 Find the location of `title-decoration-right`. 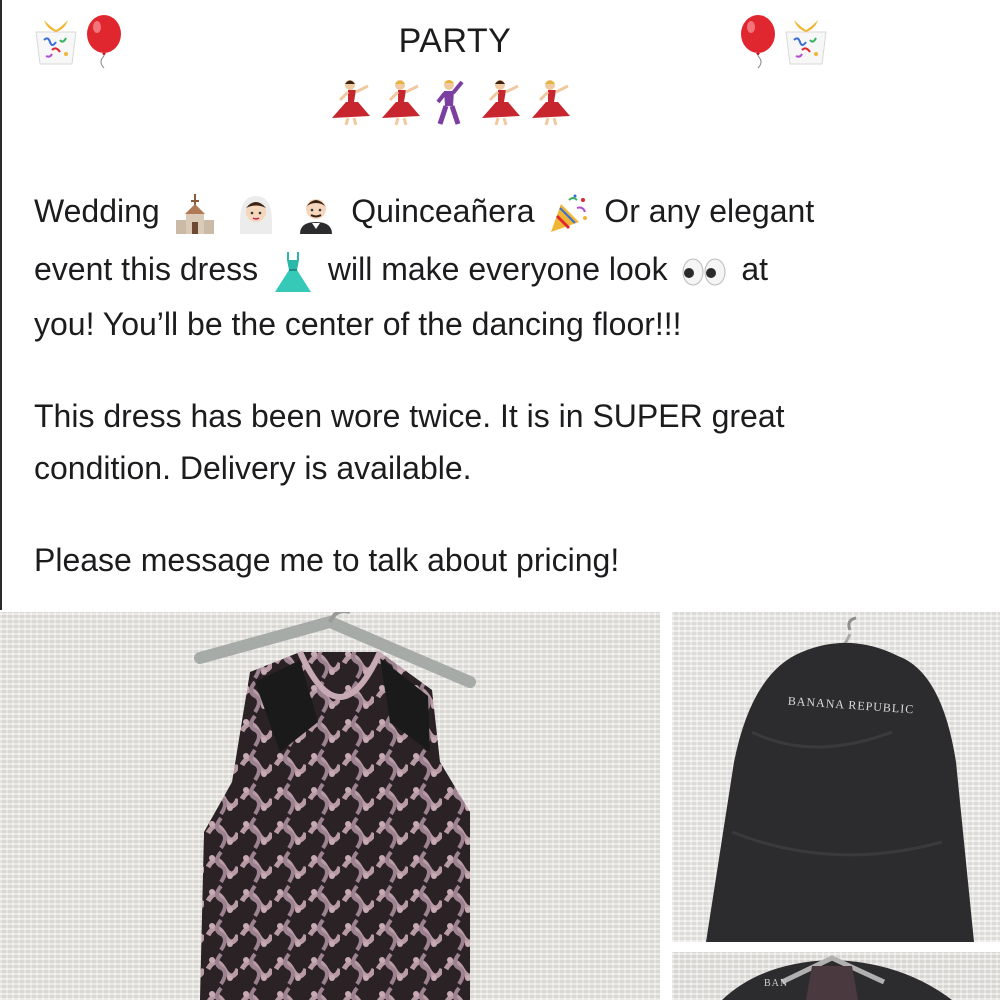

title-decoration-right is located at coordinates (785, 42).